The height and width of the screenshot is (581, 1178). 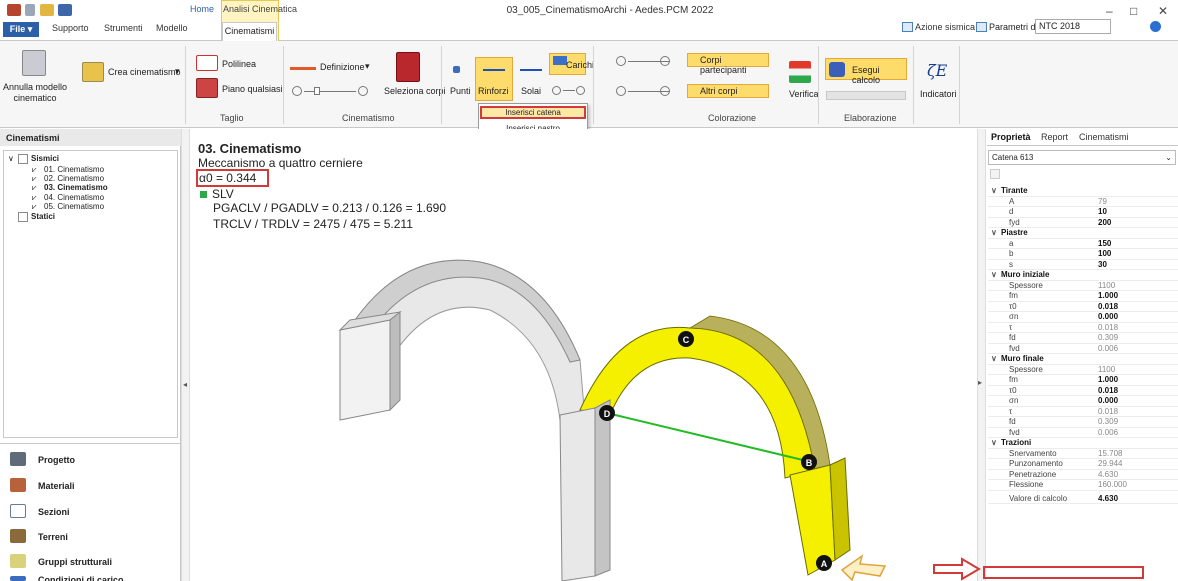 What do you see at coordinates (1083, 485) in the screenshot?
I see `property-row: Flessione 160.000` at bounding box center [1083, 485].